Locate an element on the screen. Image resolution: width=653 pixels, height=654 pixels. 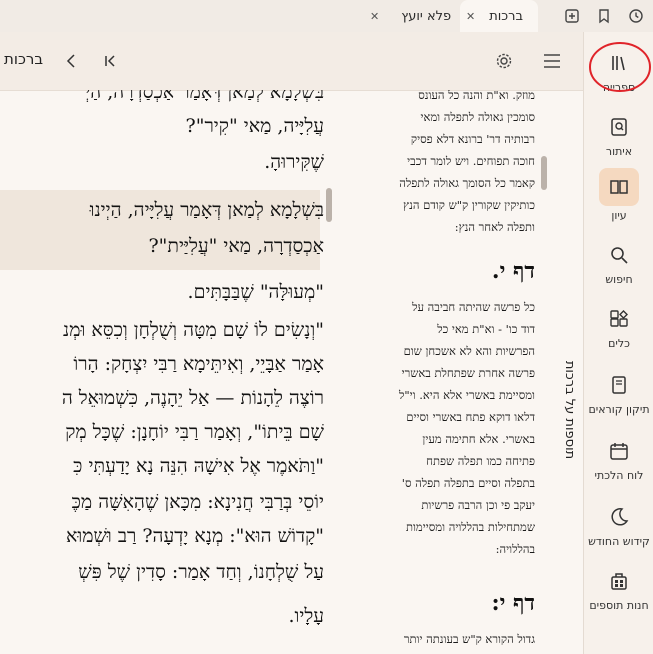
history-icon is located at coordinates (636, 16).